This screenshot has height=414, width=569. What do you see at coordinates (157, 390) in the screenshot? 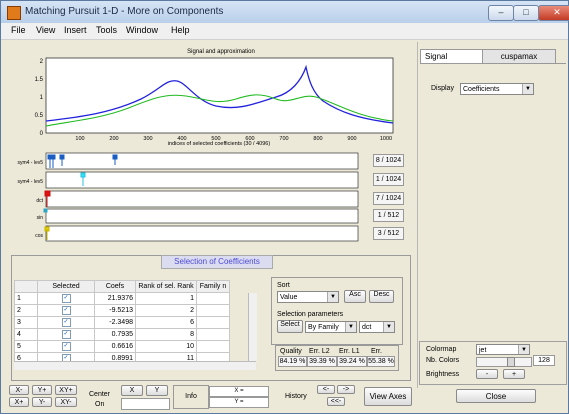
I see `center-y-button: Y` at bounding box center [157, 390].